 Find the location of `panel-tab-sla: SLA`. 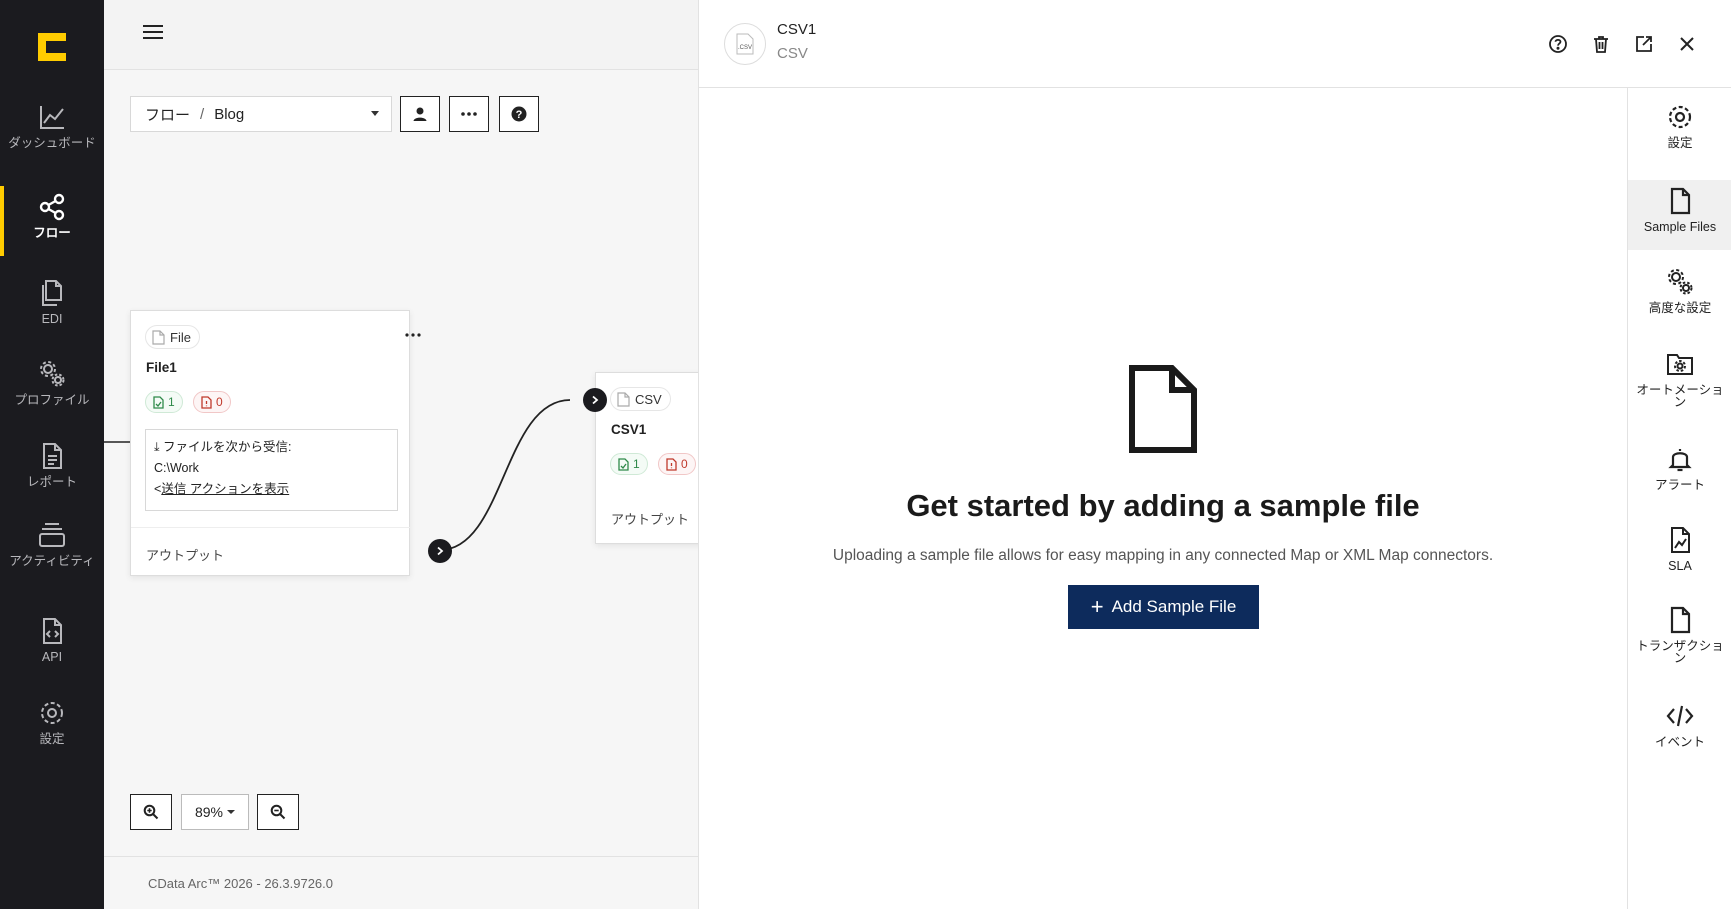

panel-tab-sla: SLA is located at coordinates (1679, 554).